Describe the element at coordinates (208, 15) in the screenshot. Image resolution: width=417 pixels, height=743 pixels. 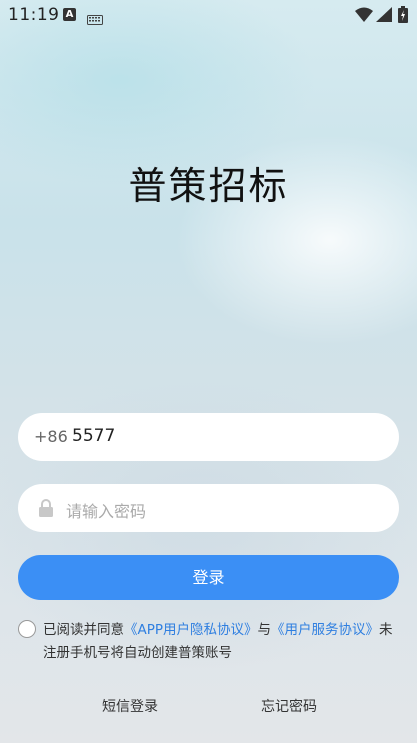
I see `status-bar: 11:19 A` at that location.